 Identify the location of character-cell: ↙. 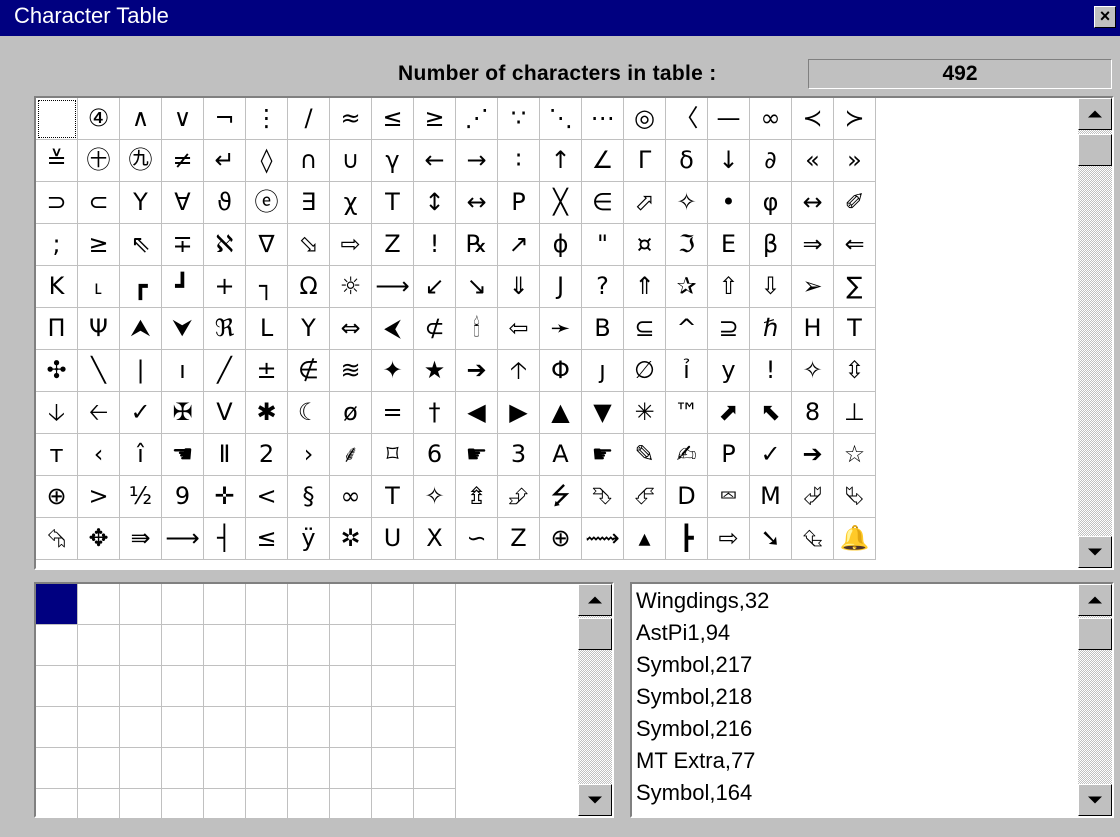
(435, 287).